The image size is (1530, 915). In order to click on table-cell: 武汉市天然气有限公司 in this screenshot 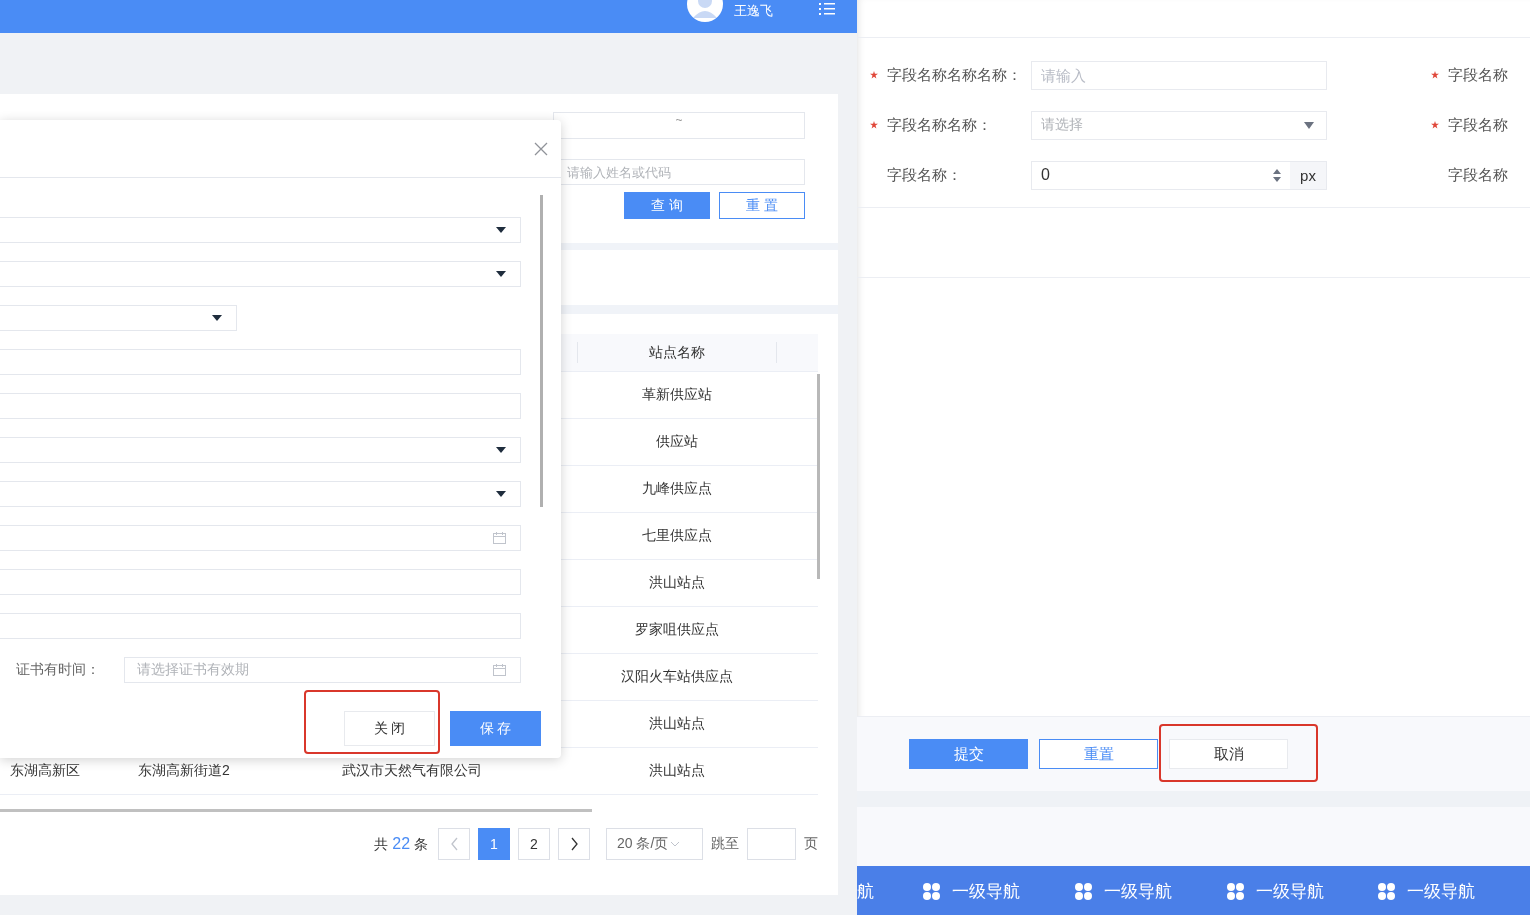, I will do `click(412, 771)`.